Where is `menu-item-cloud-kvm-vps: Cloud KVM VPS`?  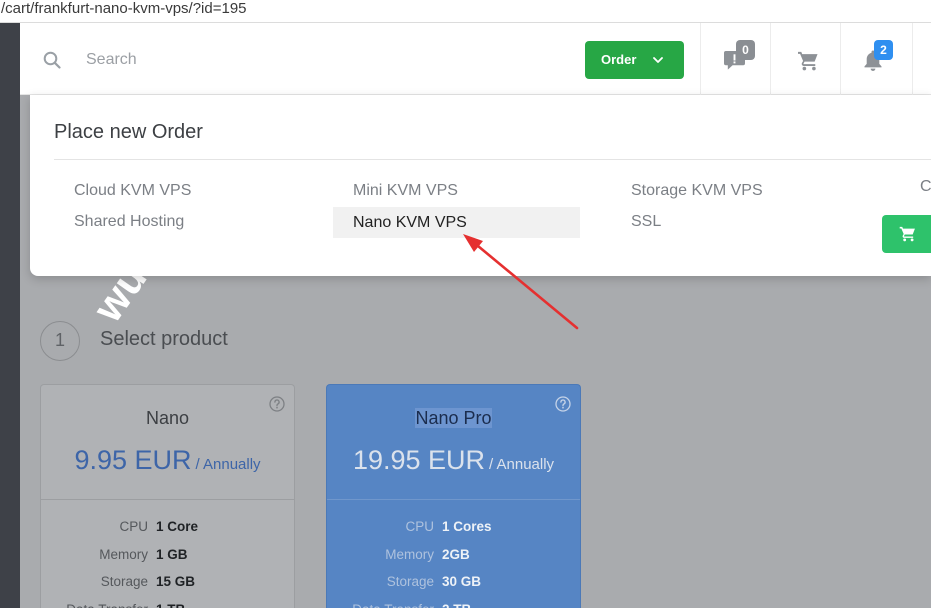
menu-item-cloud-kvm-vps: Cloud KVM VPS is located at coordinates (132, 191).